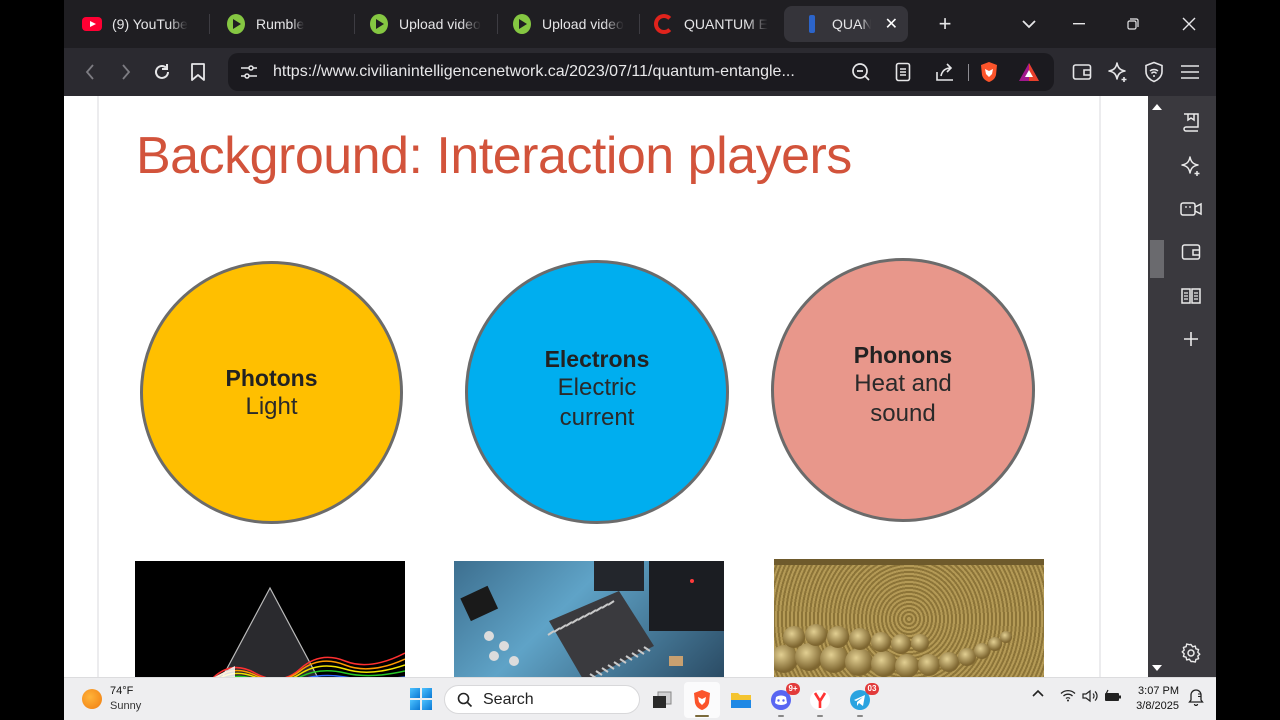  I want to click on brave-icon, so click(702, 700).